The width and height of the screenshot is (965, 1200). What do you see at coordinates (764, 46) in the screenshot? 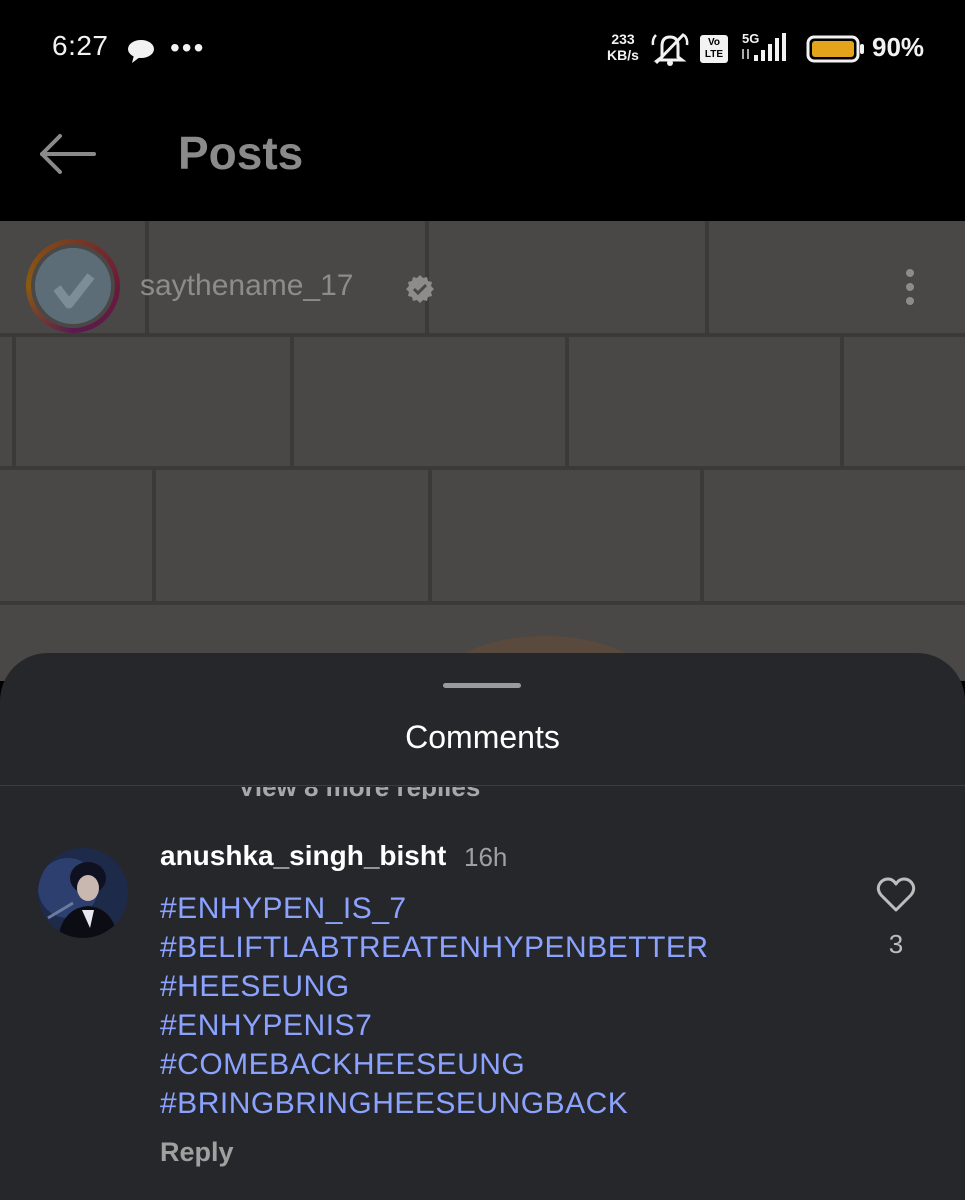
I see `signal-icon: 5G` at bounding box center [764, 46].